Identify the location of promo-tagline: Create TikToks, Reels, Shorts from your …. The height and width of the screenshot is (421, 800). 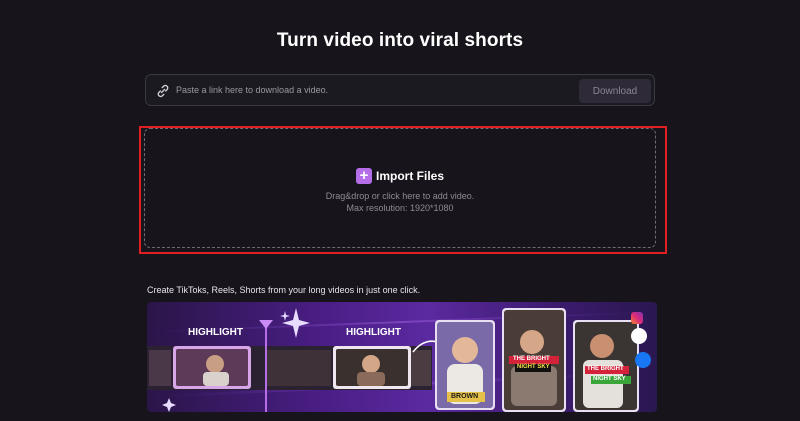
(284, 290).